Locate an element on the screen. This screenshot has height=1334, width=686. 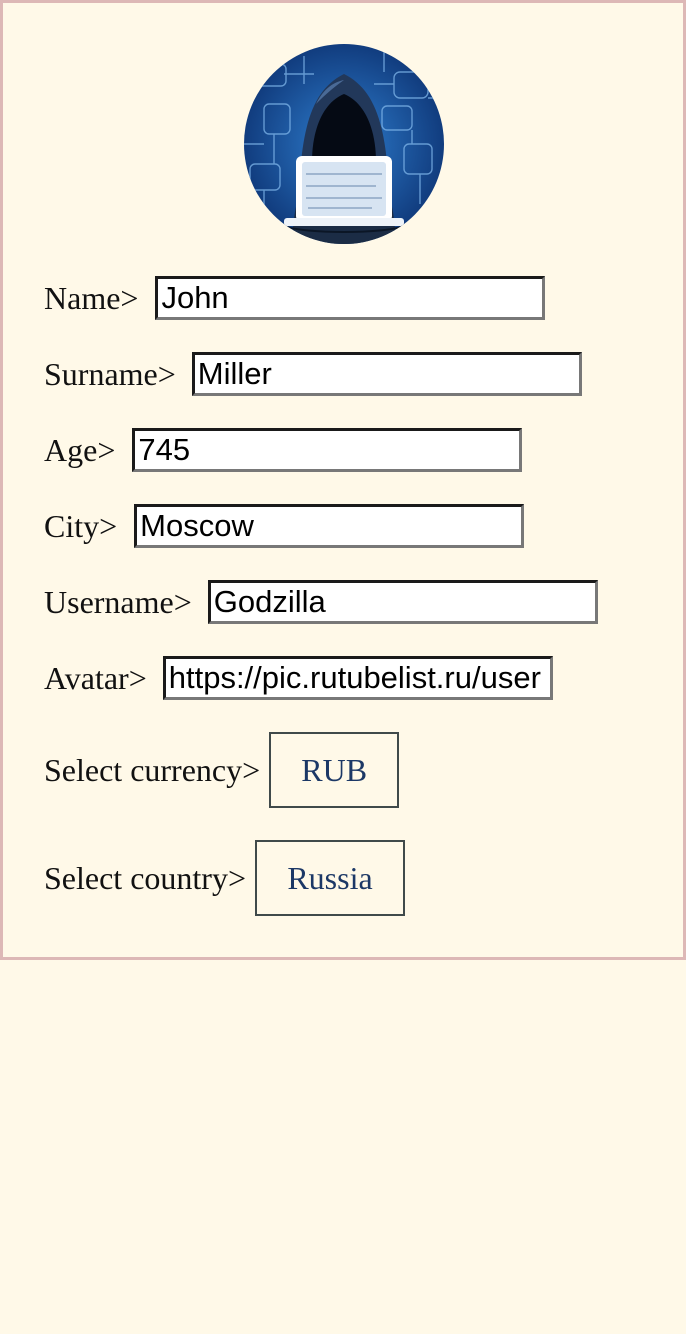
name-row: Name> is located at coordinates (295, 298).